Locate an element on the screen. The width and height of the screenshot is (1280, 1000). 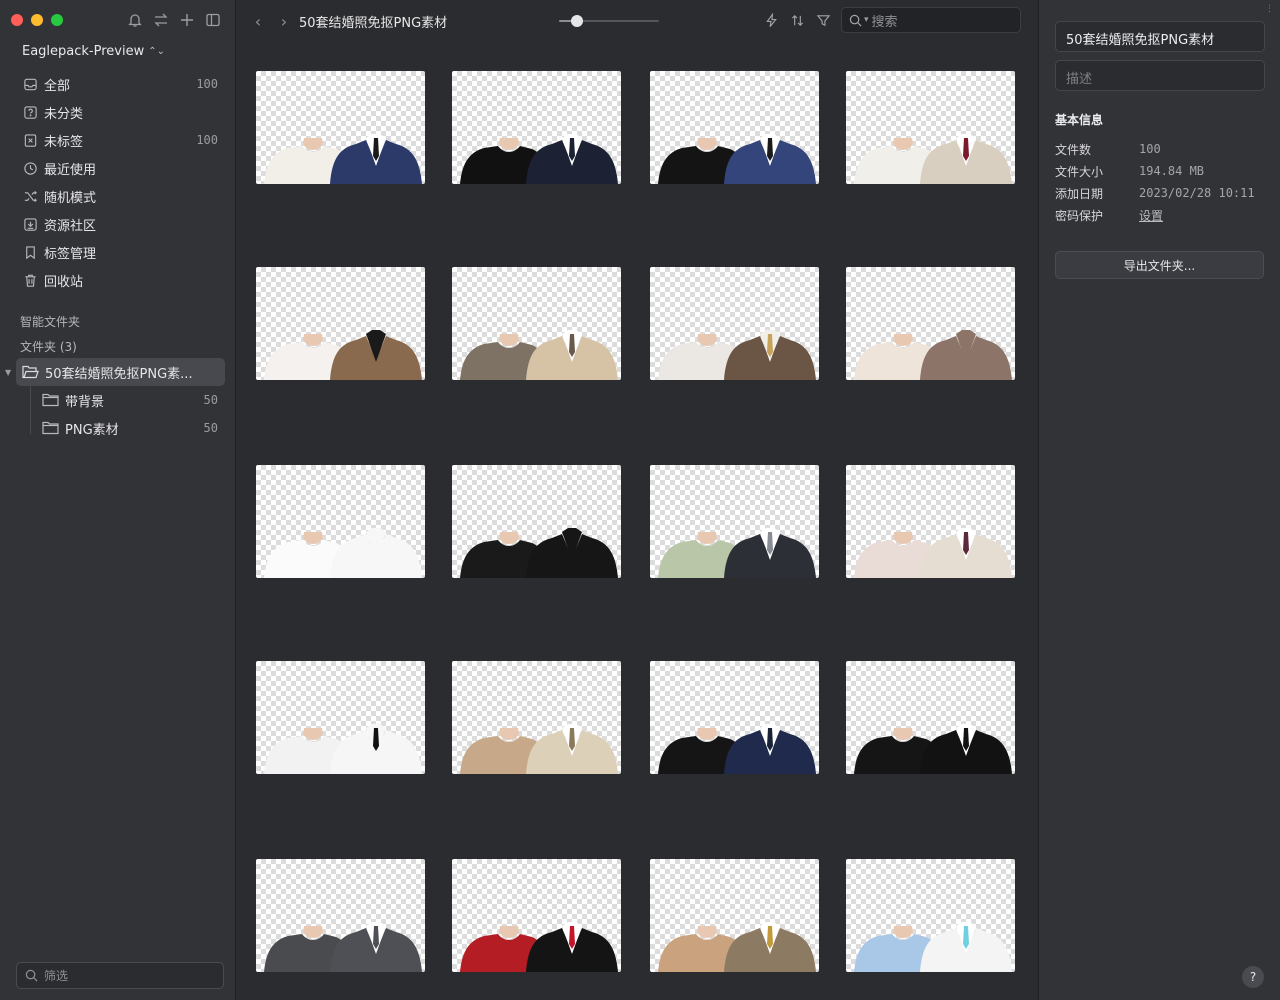
password-settings-link: 设置 is located at coordinates (1151, 215).